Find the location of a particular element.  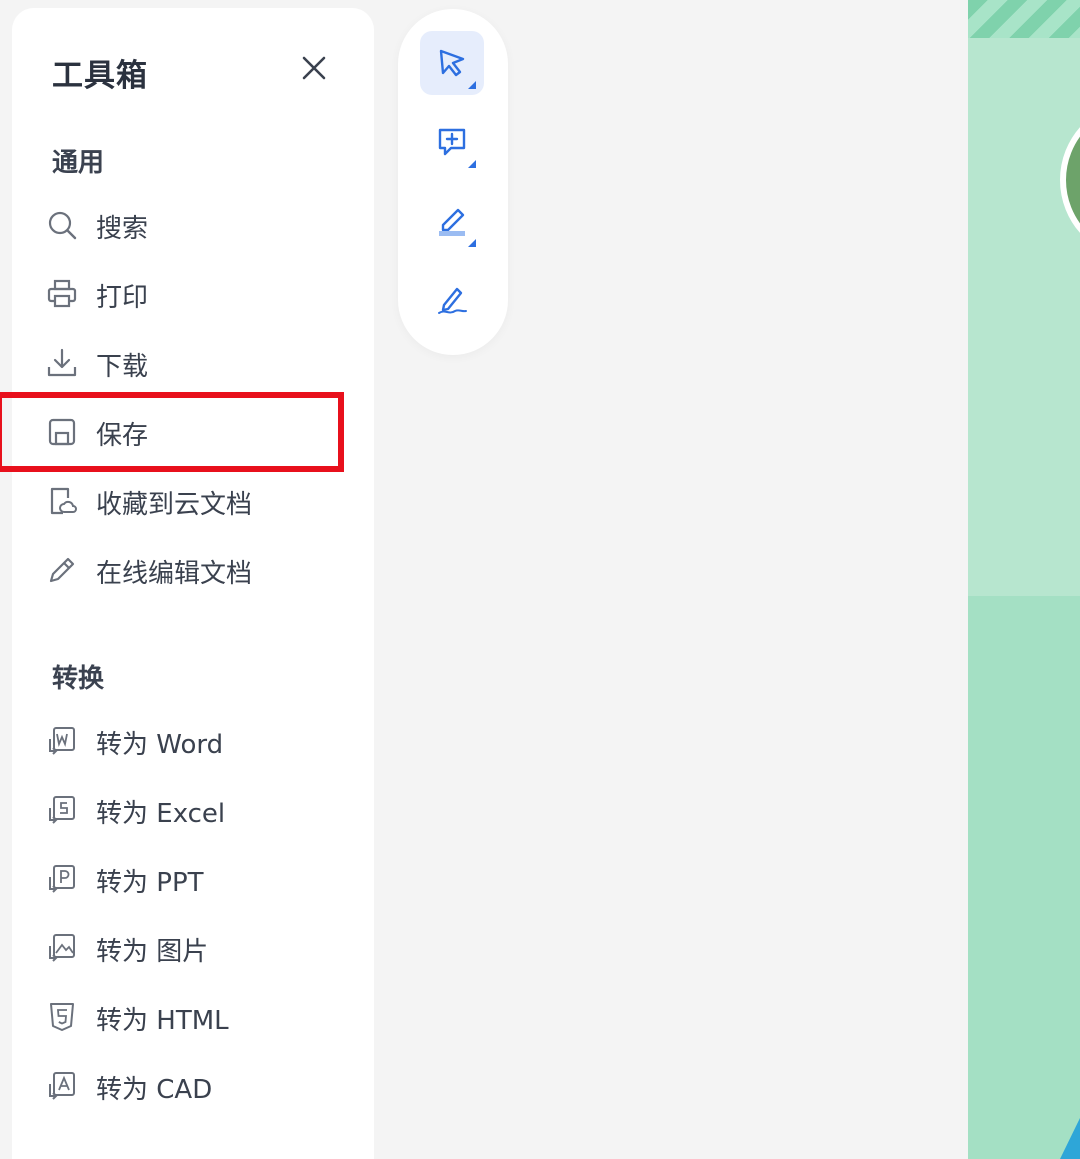

menu-item-convert-word: 转为 Word is located at coordinates (193, 741).